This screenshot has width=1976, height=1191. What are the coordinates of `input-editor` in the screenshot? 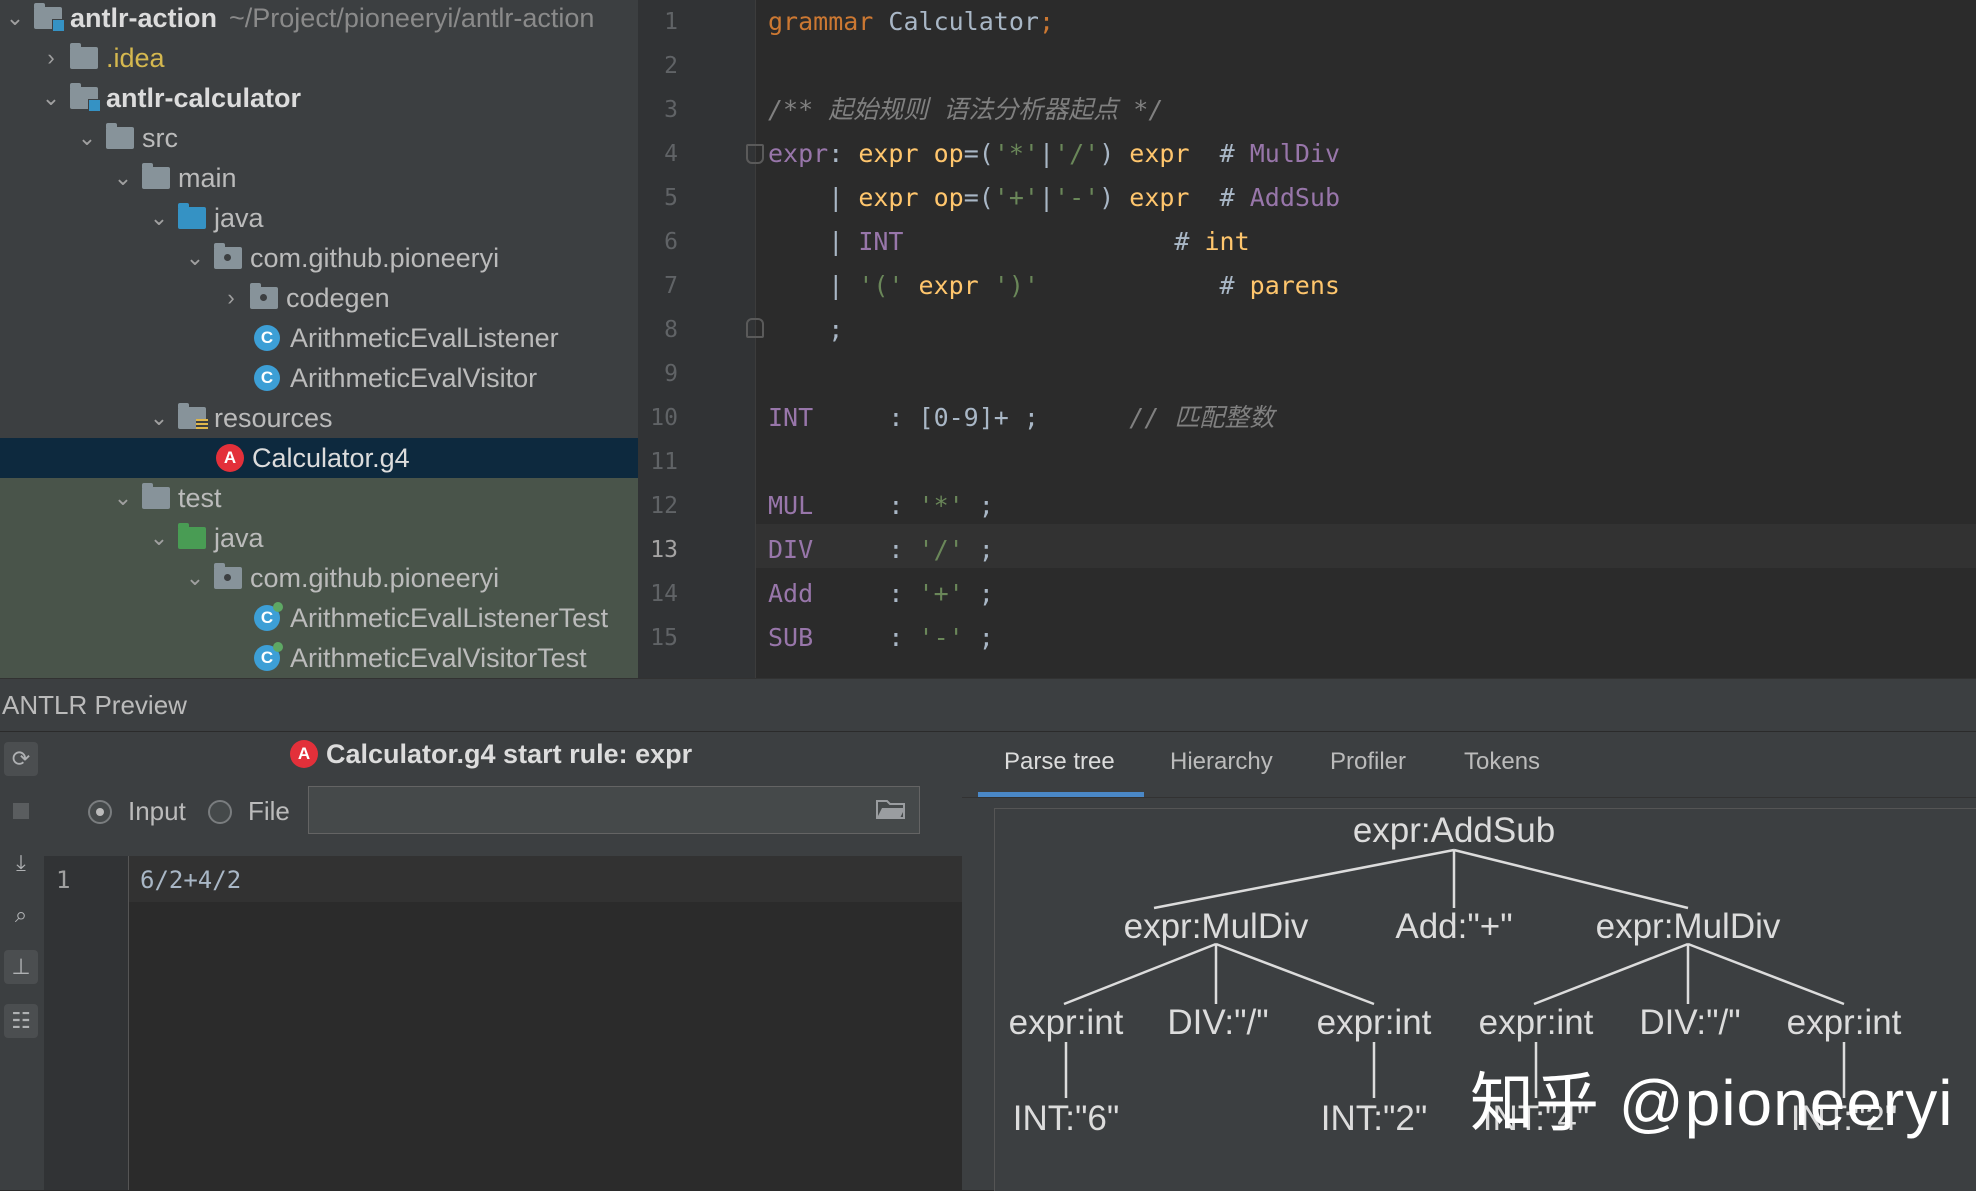 It's located at (503, 1023).